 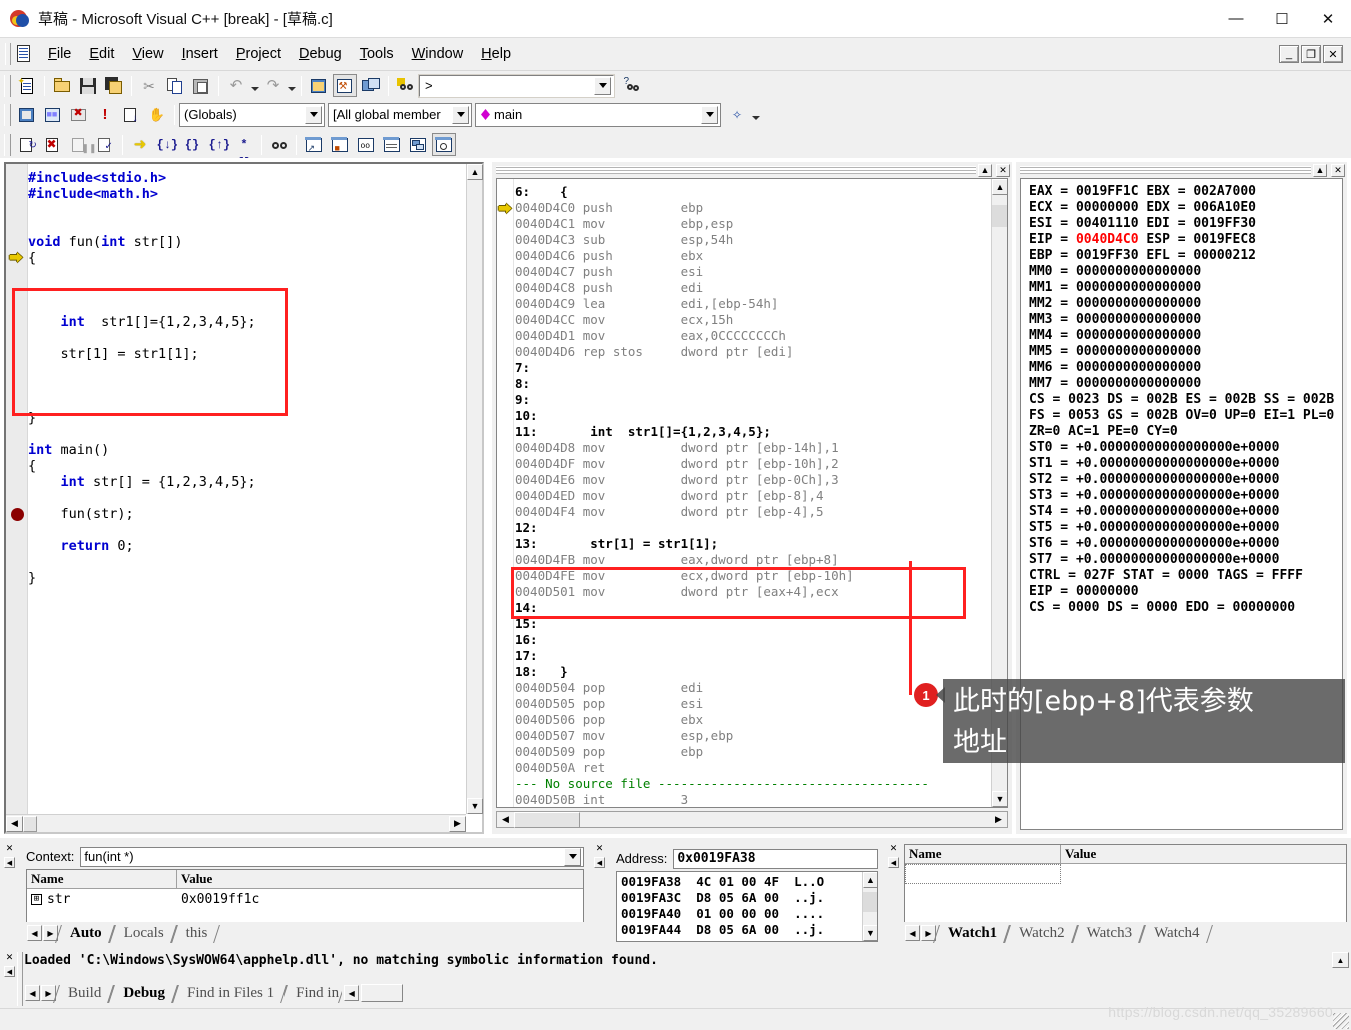 What do you see at coordinates (247, 242) in the screenshot?
I see `source-line: void fun(int str[])` at bounding box center [247, 242].